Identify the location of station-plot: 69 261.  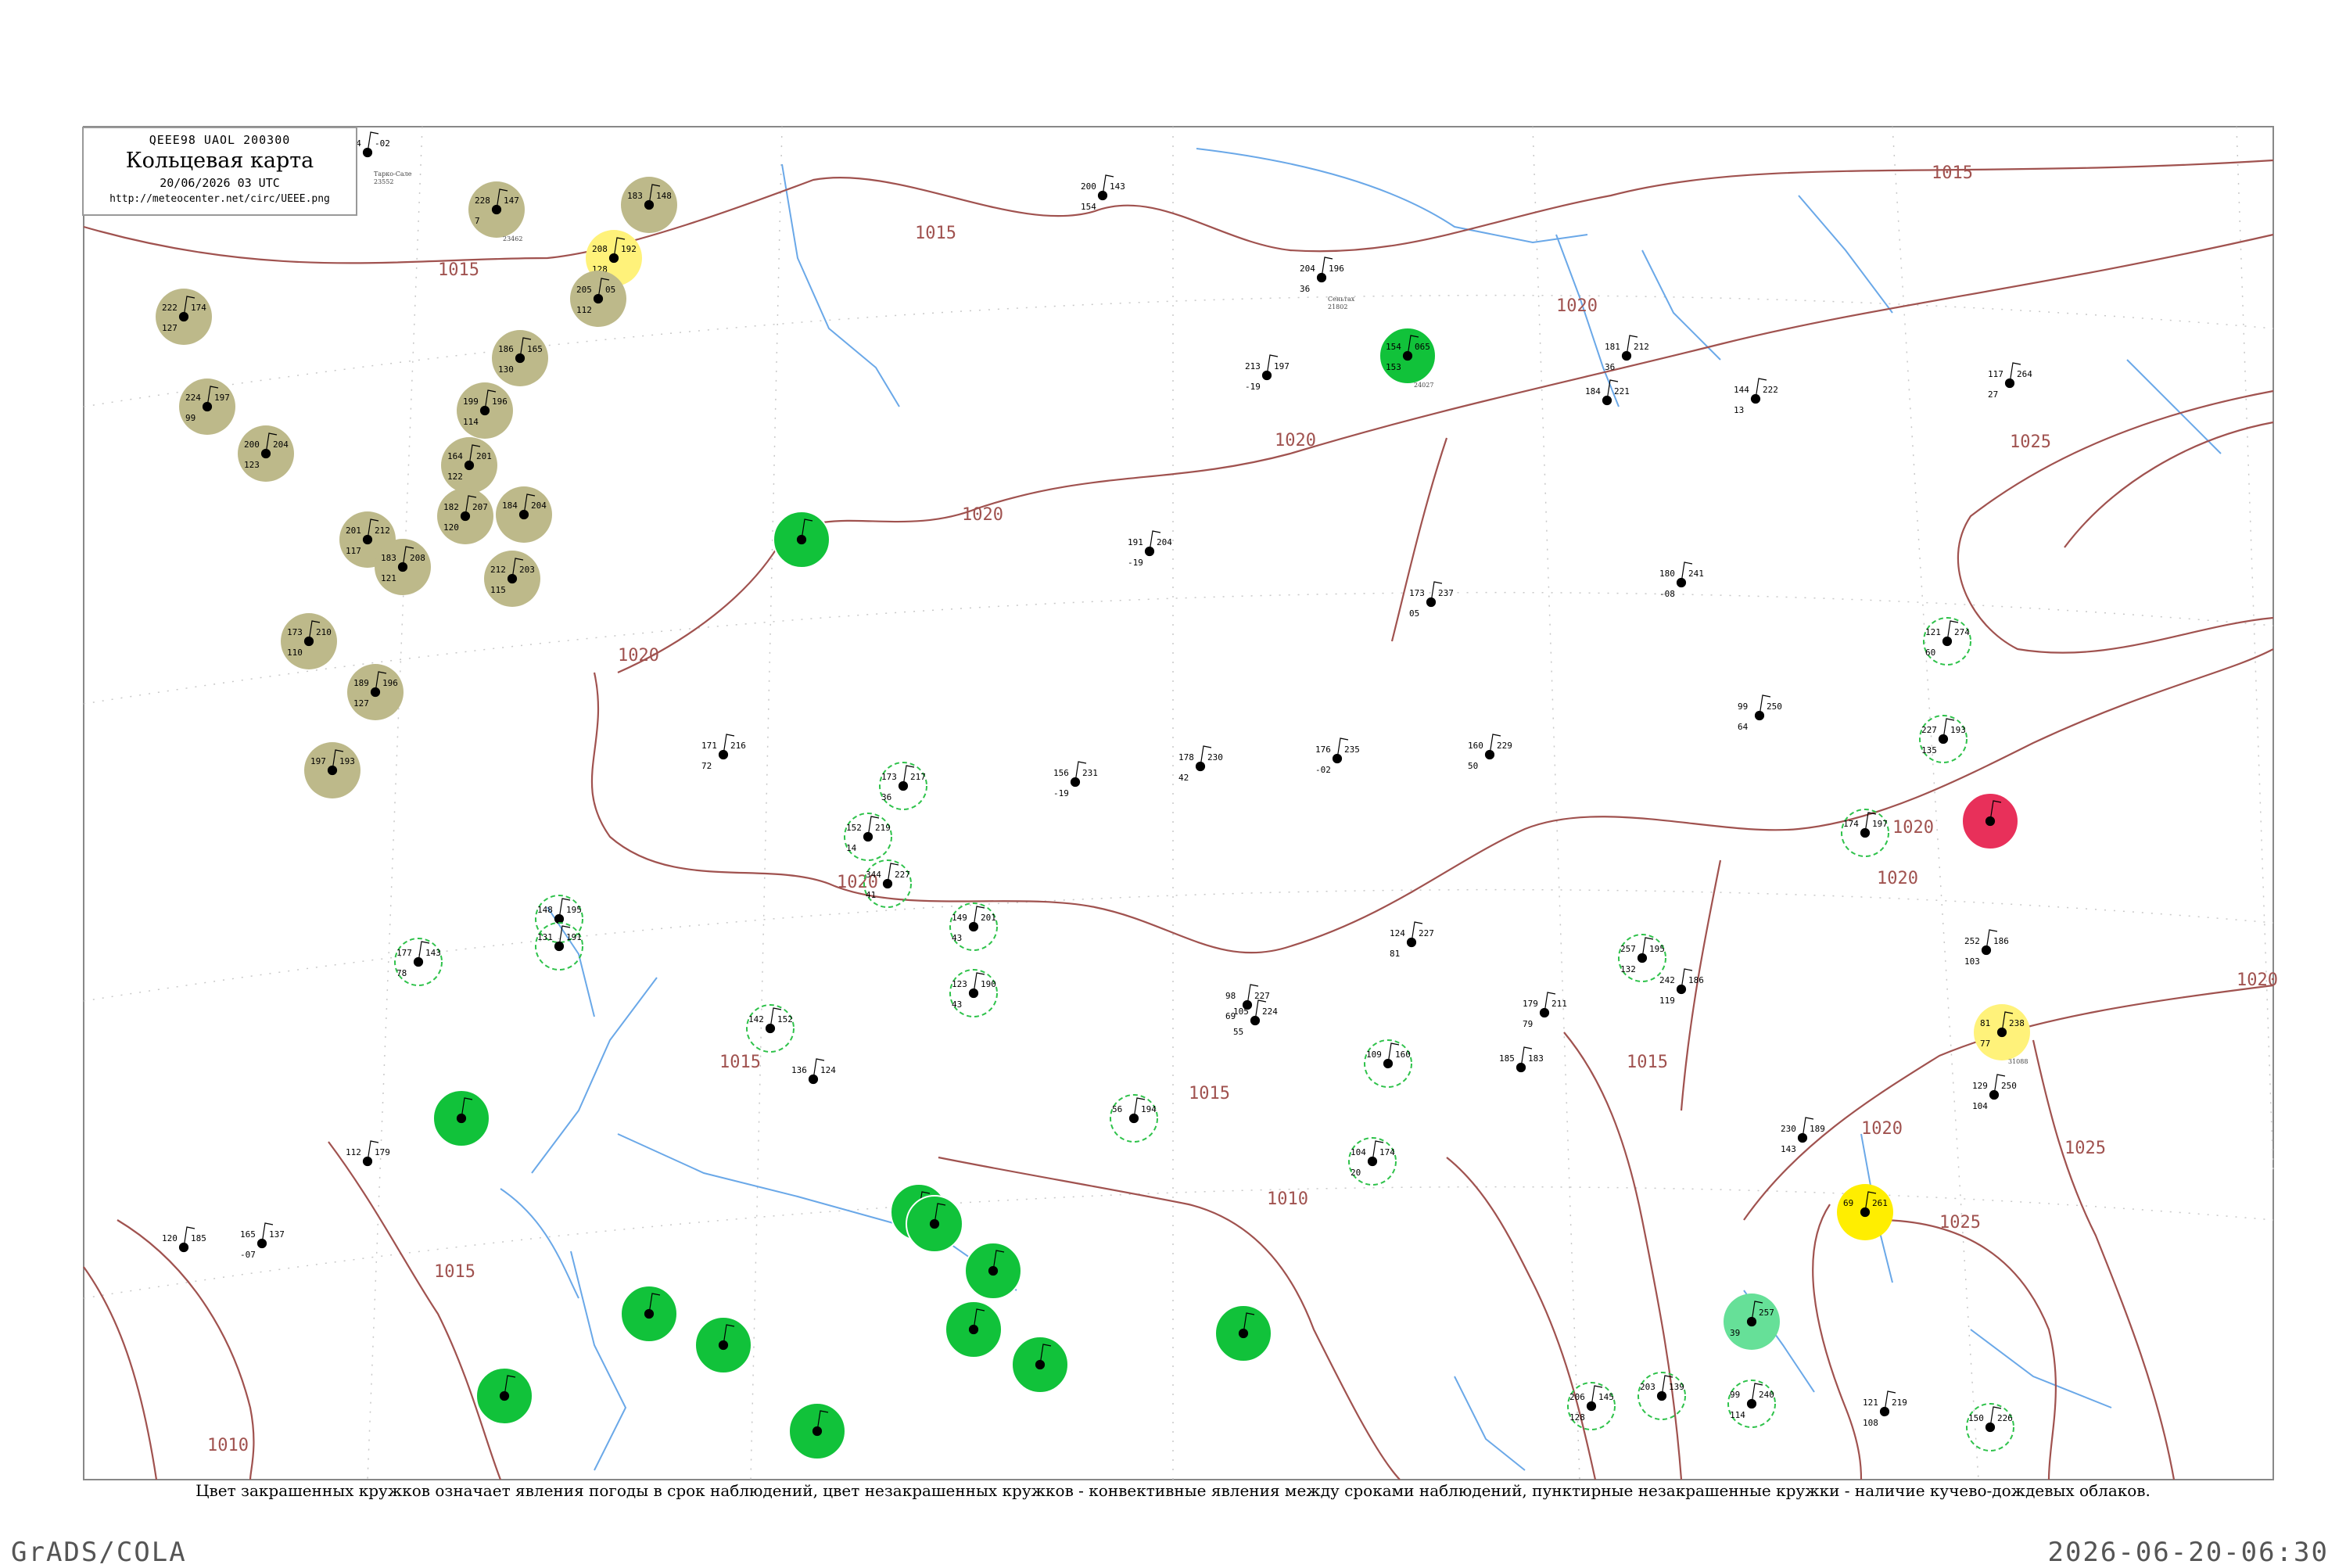
(1865, 1212).